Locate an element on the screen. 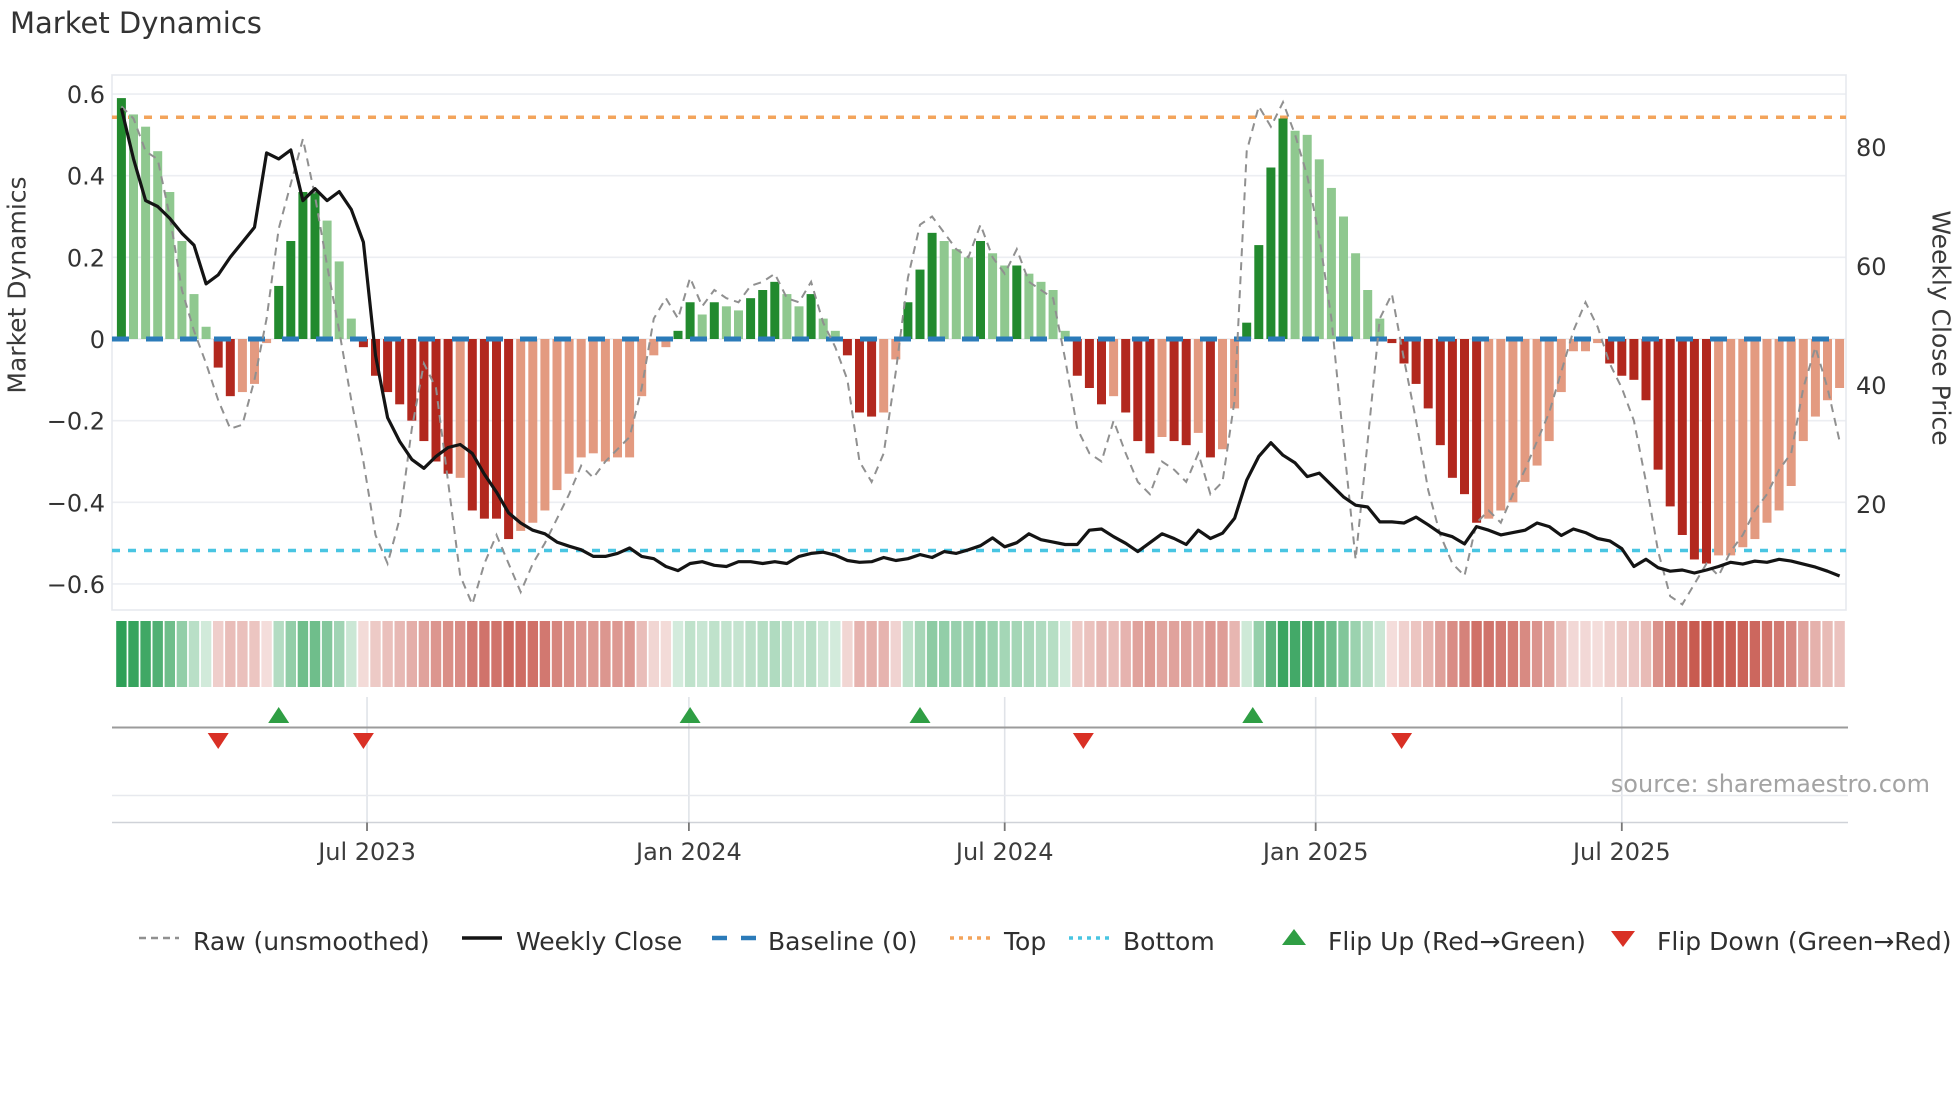  legend-item-flip-up: Flip Up (Red→Green) is located at coordinates (1429, 941).